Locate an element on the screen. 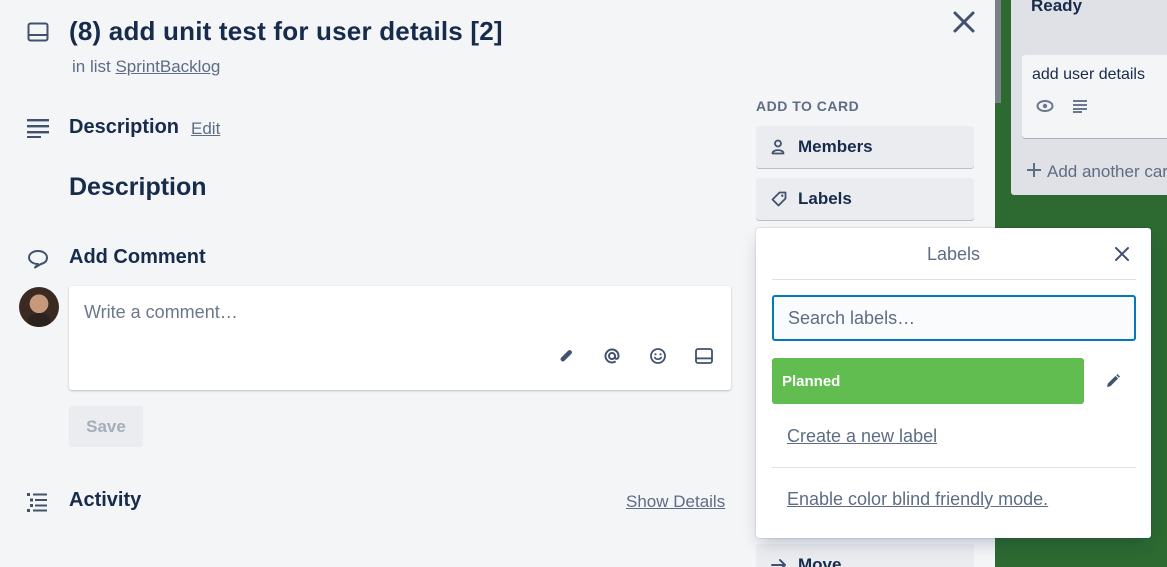  add-card-button: Add another card is located at coordinates (1097, 172).